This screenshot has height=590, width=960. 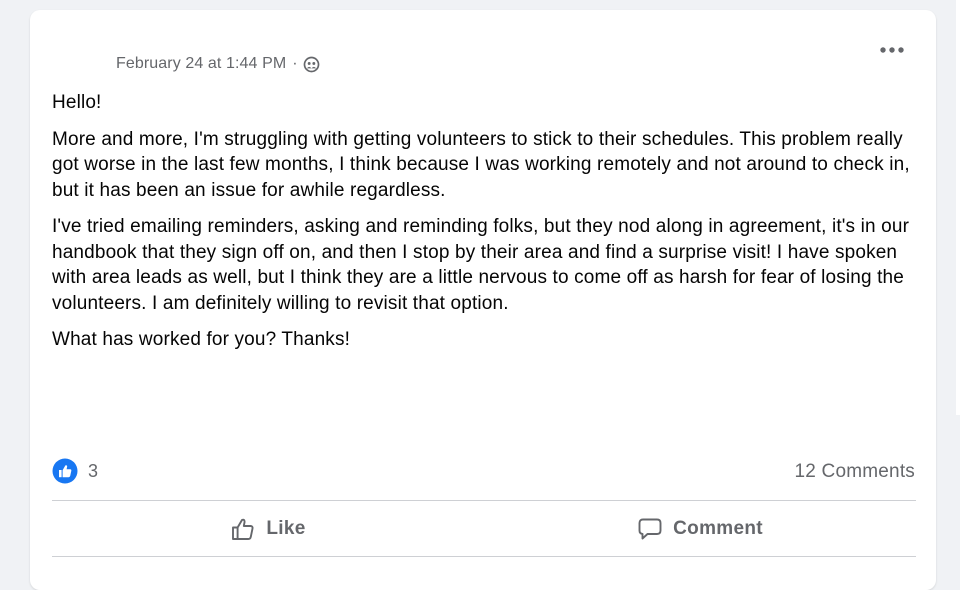 What do you see at coordinates (484, 556) in the screenshot?
I see `actions-divider` at bounding box center [484, 556].